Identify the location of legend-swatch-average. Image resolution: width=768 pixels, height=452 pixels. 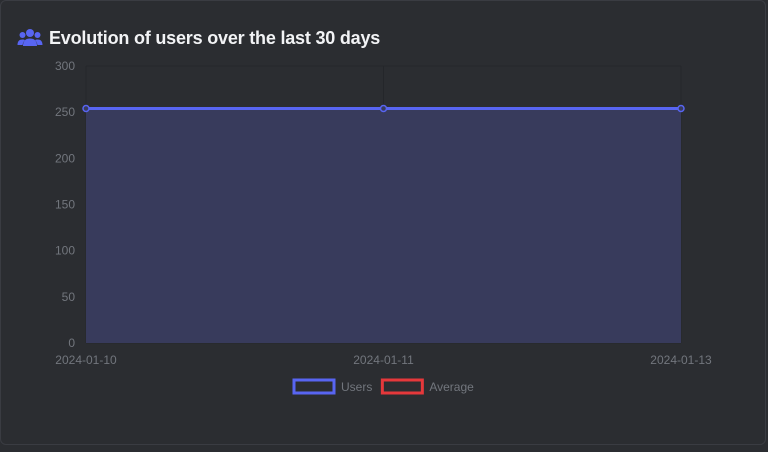
(402, 386).